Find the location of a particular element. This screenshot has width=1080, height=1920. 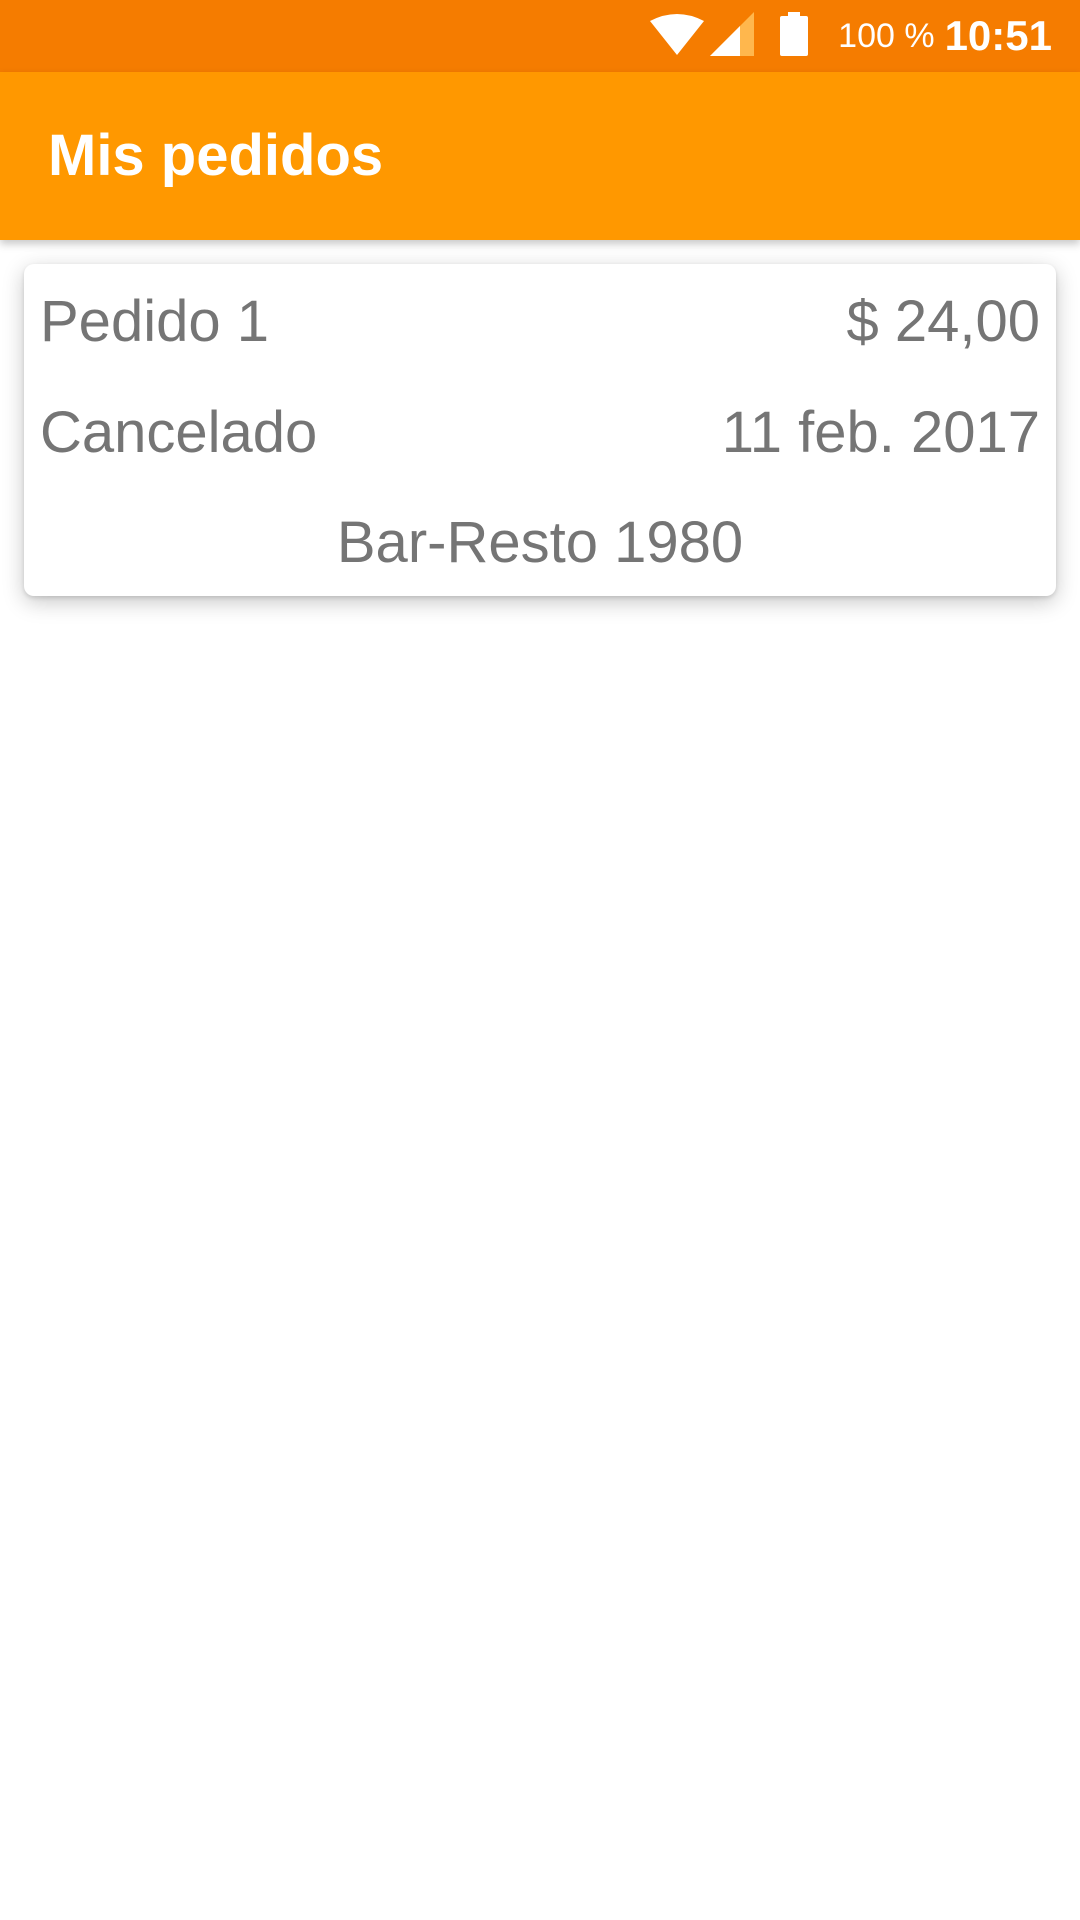

signal-icon is located at coordinates (732, 36).